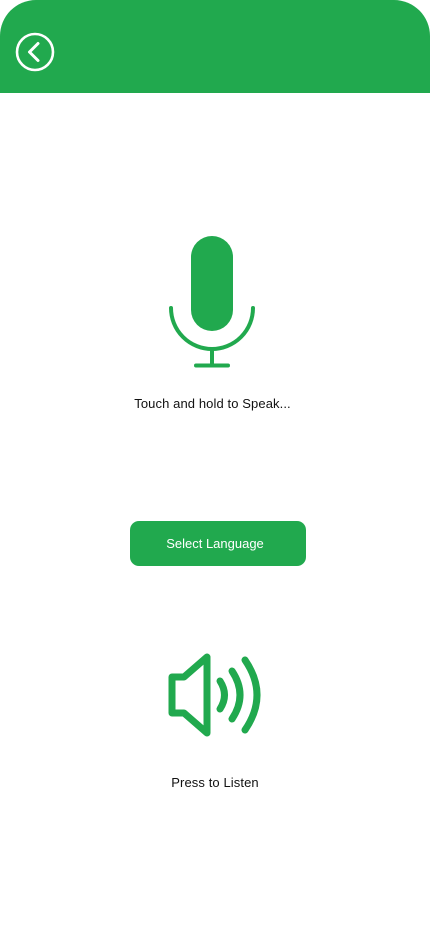 The width and height of the screenshot is (430, 932). What do you see at coordinates (214, 695) in the screenshot?
I see `speaker-volume-icon` at bounding box center [214, 695].